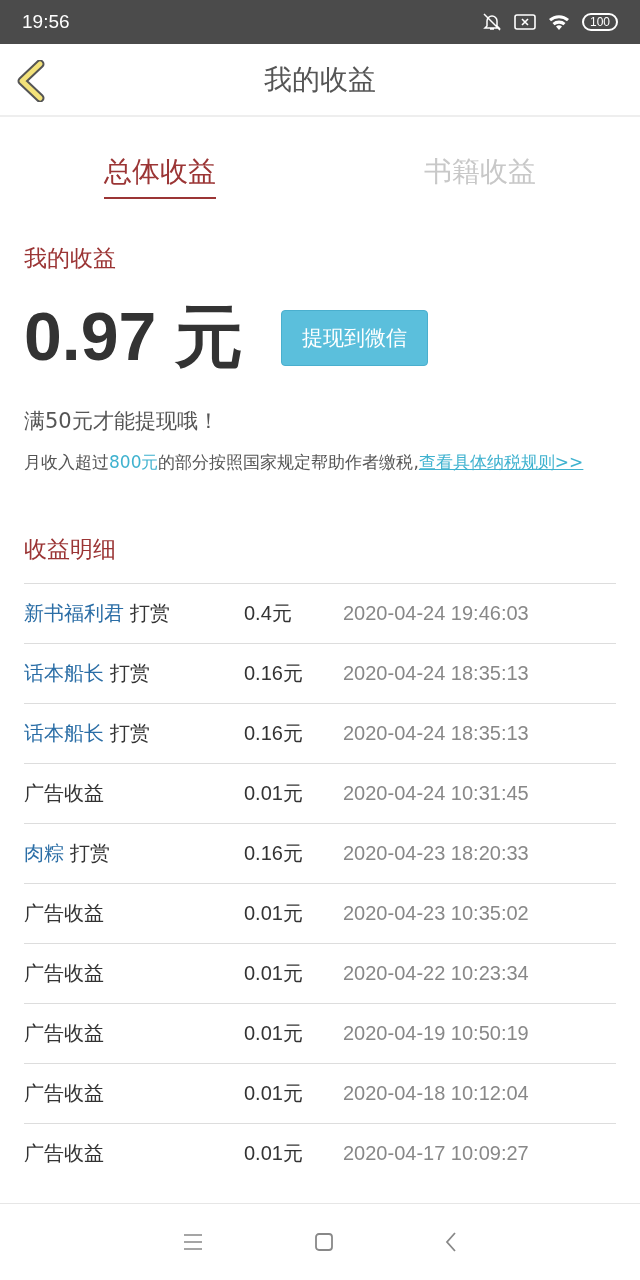 Image resolution: width=640 pixels, height=1280 pixels. What do you see at coordinates (436, 913) in the screenshot?
I see `time-cell: 2020-04-23 10:35:02` at bounding box center [436, 913].